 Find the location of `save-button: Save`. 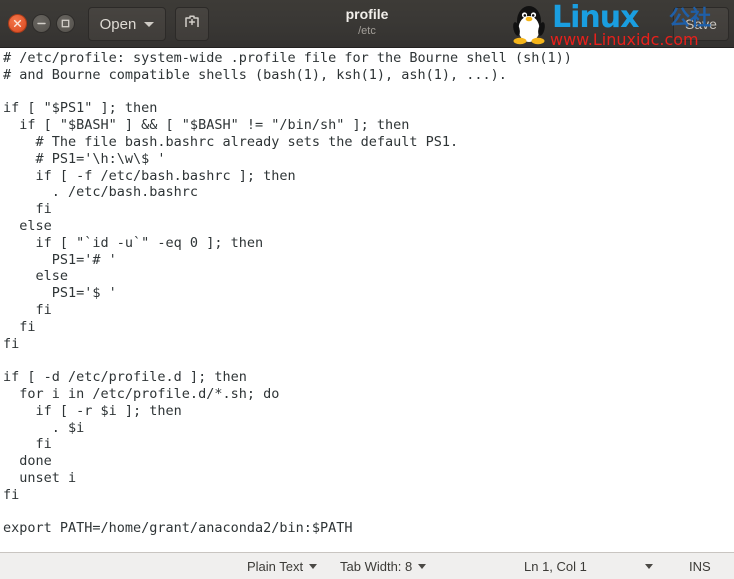

save-button: Save is located at coordinates (701, 24).